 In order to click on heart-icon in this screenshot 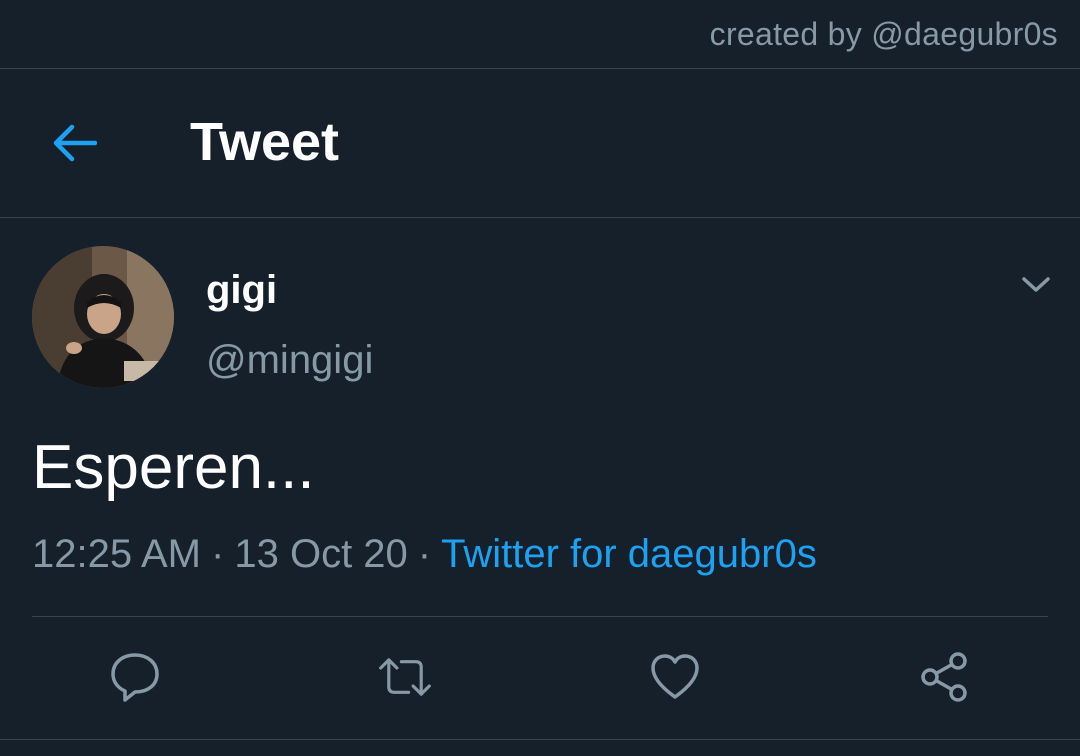, I will do `click(675, 676)`.